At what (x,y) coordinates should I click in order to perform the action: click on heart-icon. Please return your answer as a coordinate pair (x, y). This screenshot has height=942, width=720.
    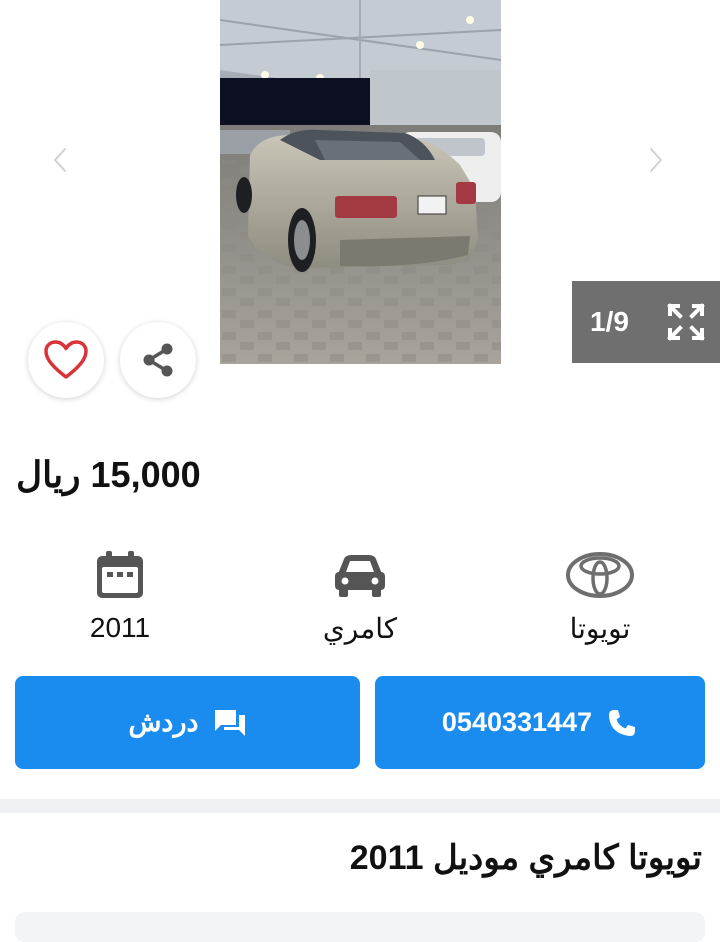
    Looking at the image, I should click on (66, 359).